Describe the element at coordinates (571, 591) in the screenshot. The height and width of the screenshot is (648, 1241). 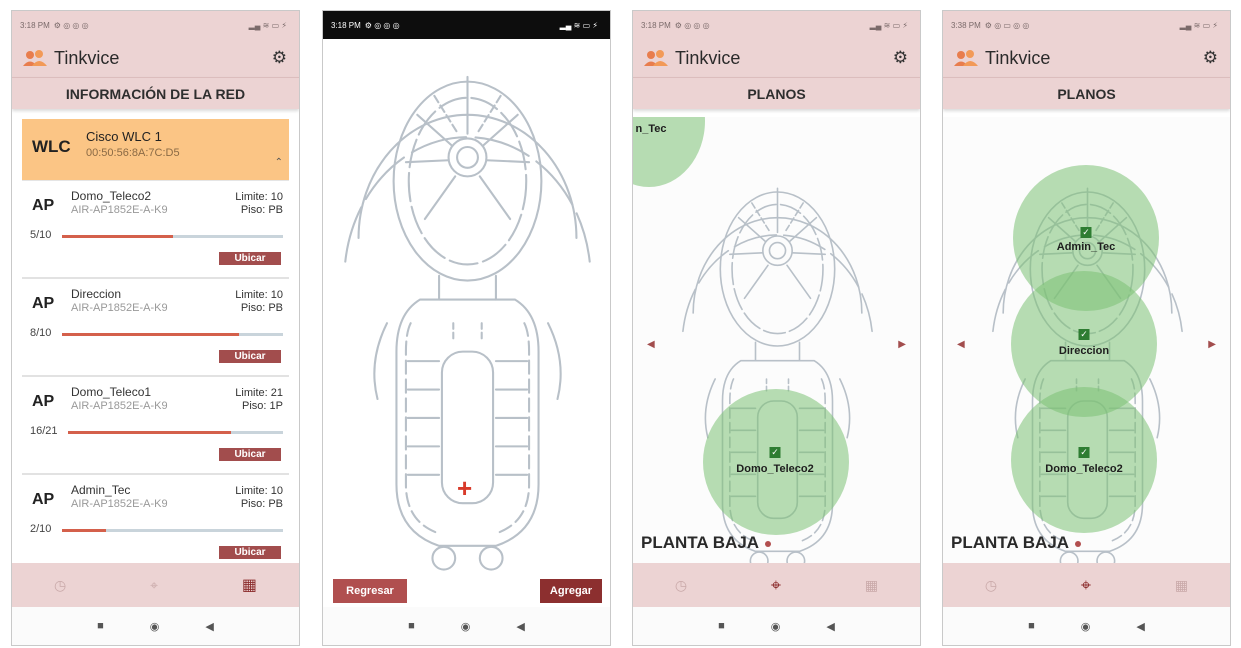
I see `add-button: Agregar` at that location.